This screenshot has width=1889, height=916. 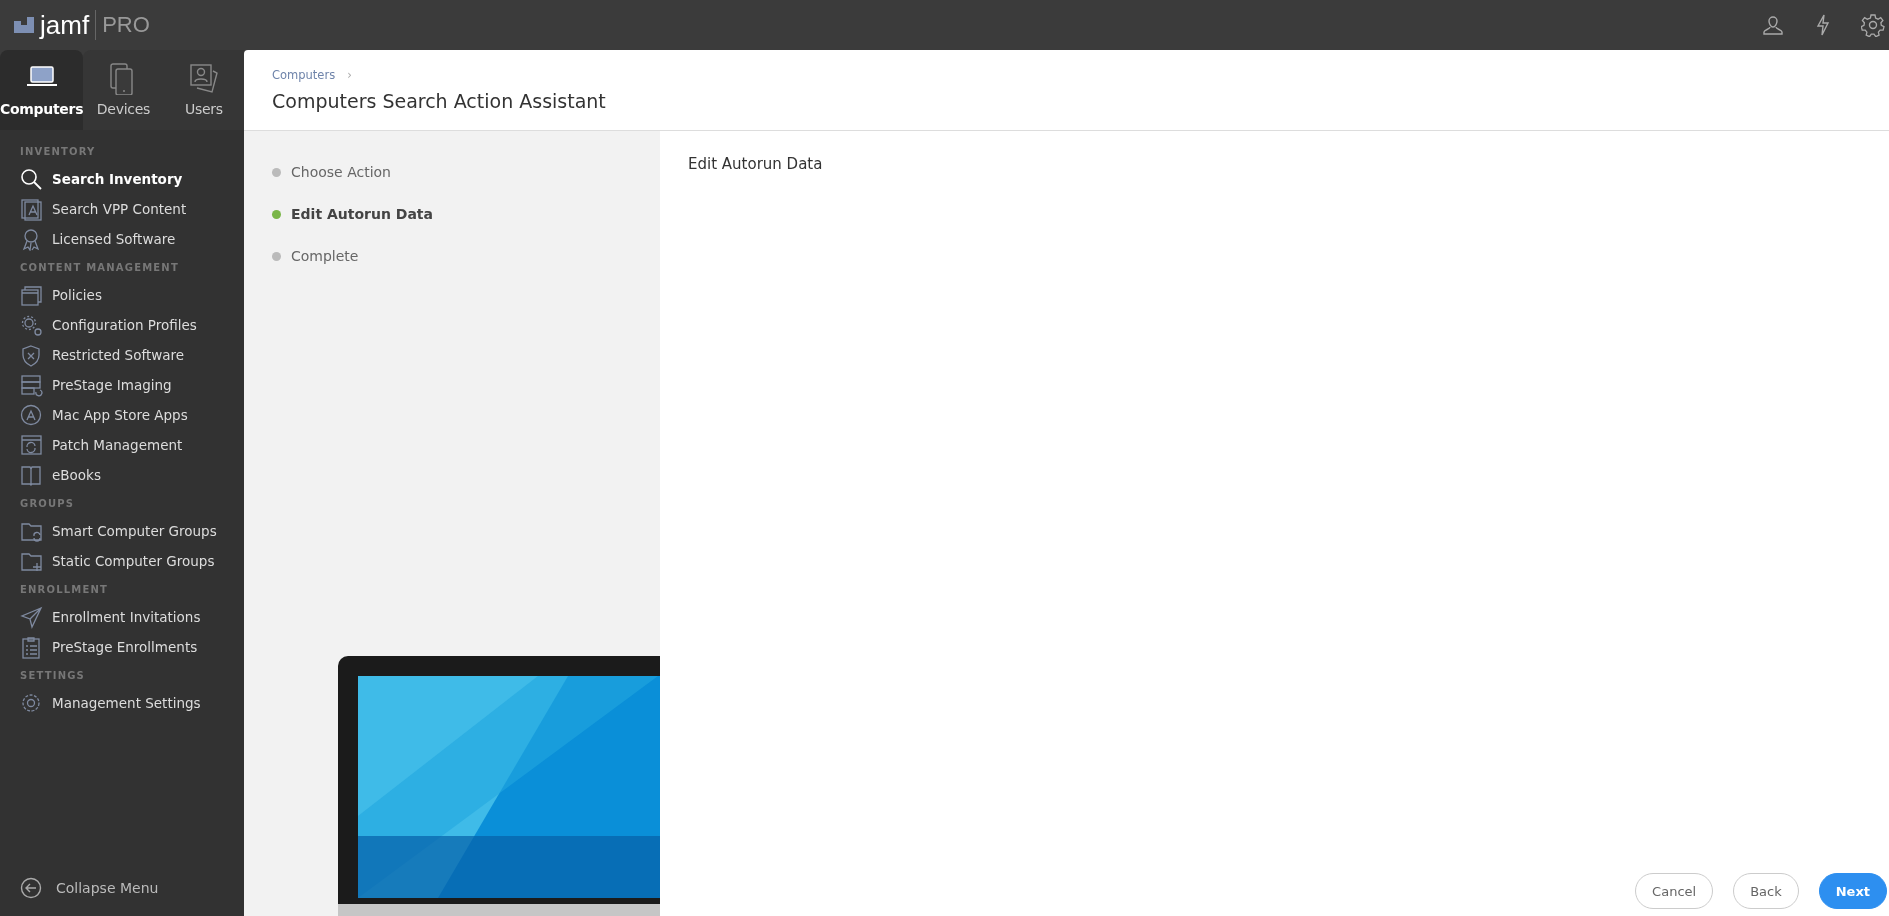 What do you see at coordinates (304, 75) in the screenshot?
I see `breadcrumb-link: Computers` at bounding box center [304, 75].